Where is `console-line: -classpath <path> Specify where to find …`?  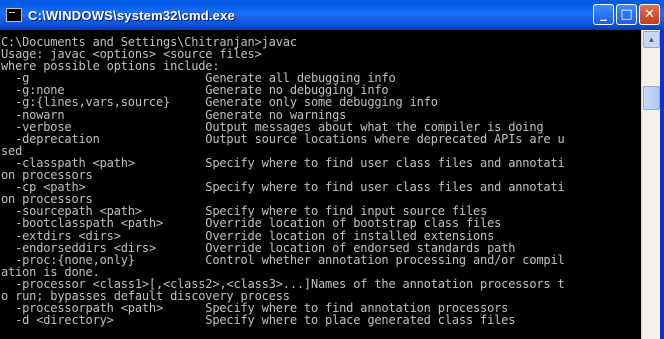
console-line: -classpath <path> Specify where to find … is located at coordinates (283, 162).